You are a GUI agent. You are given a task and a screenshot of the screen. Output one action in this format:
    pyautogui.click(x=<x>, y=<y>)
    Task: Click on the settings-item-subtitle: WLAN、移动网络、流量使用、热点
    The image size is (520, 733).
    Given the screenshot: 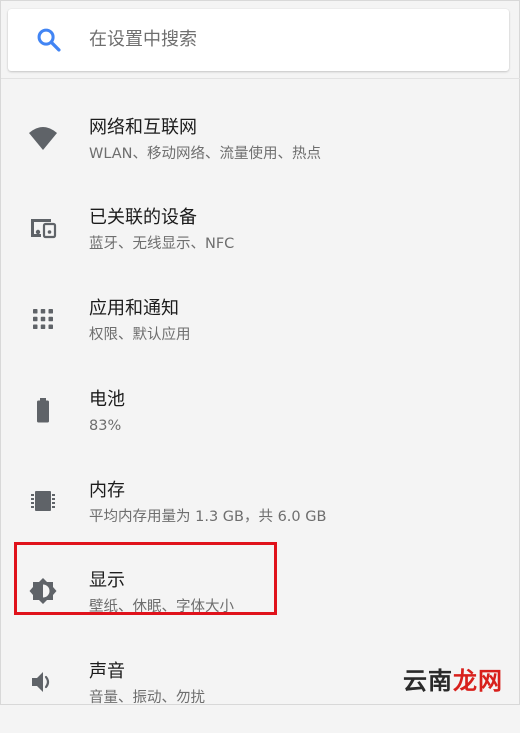 What is the action you would take?
    pyautogui.click(x=205, y=154)
    